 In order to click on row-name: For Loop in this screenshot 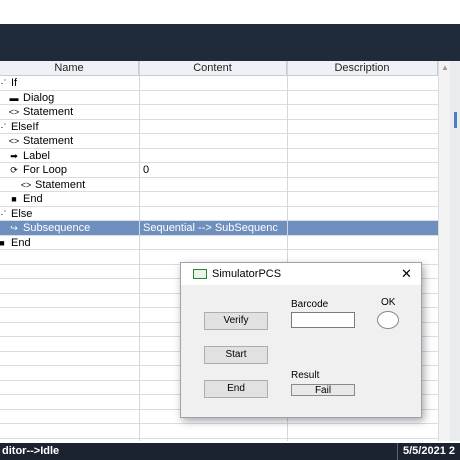, I will do `click(45, 170)`.